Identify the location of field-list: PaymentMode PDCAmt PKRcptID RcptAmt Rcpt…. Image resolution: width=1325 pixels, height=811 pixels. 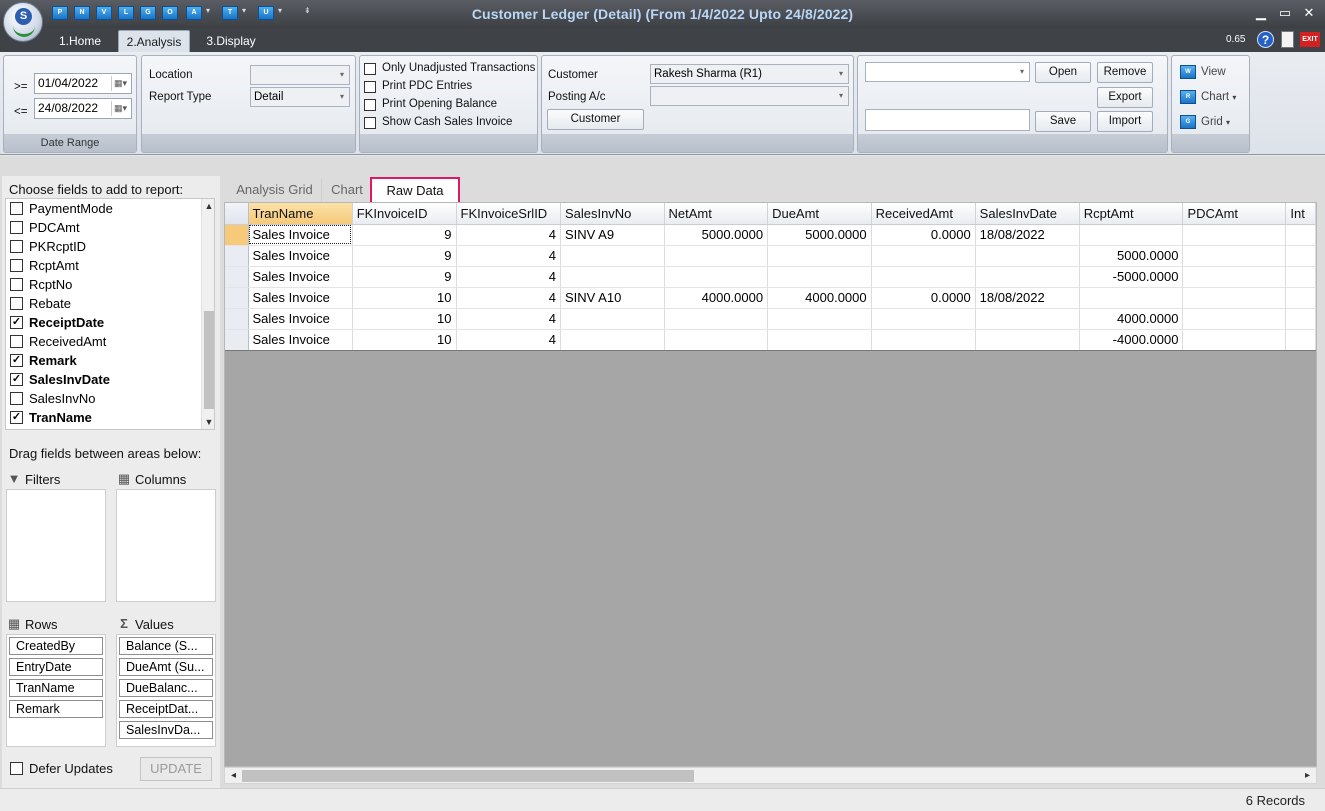
(110, 314).